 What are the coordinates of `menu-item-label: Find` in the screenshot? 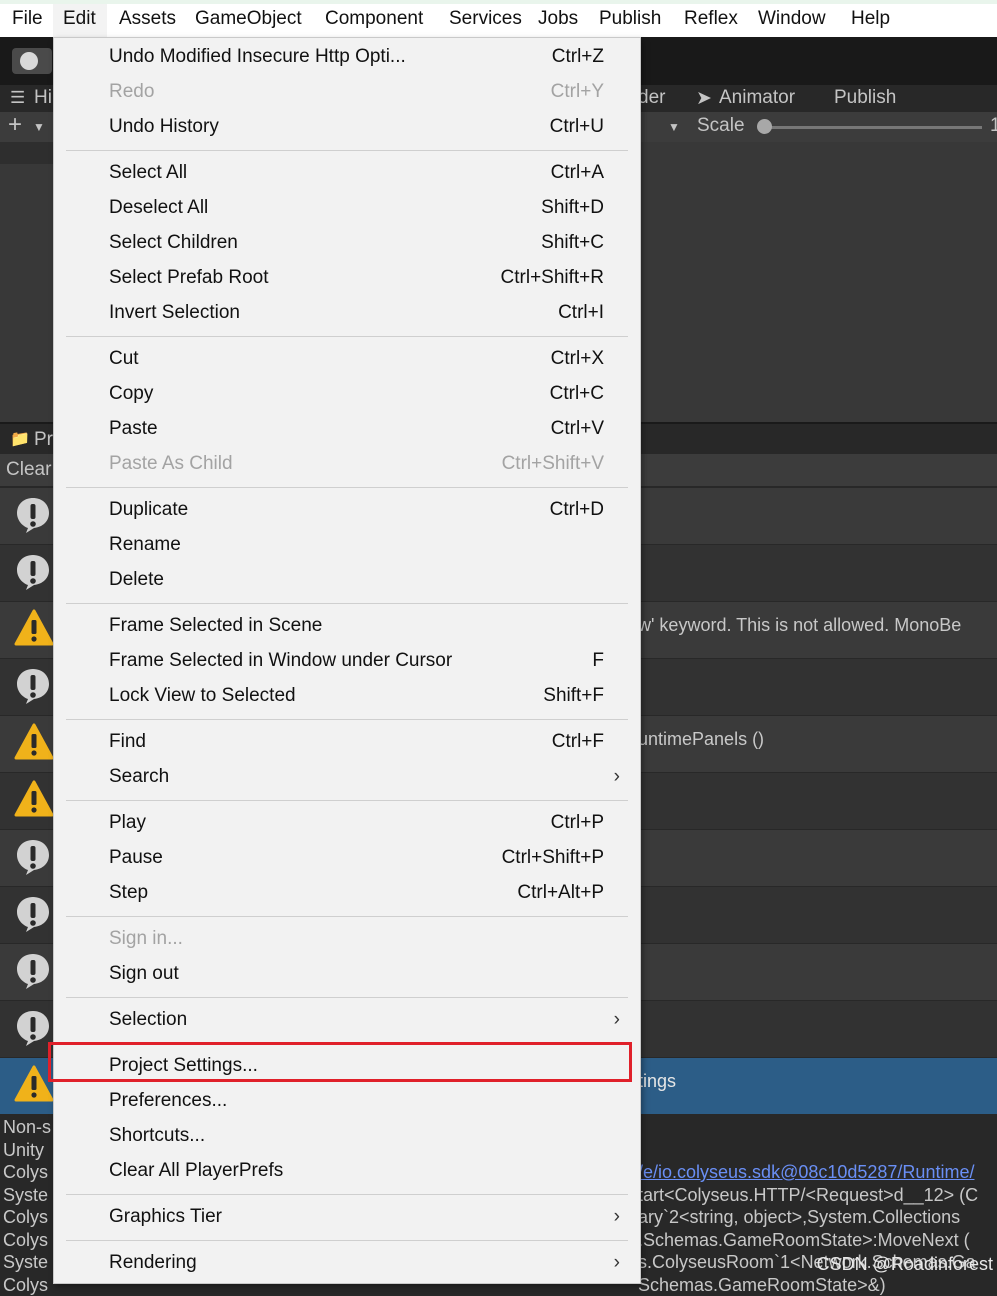 It's located at (127, 741).